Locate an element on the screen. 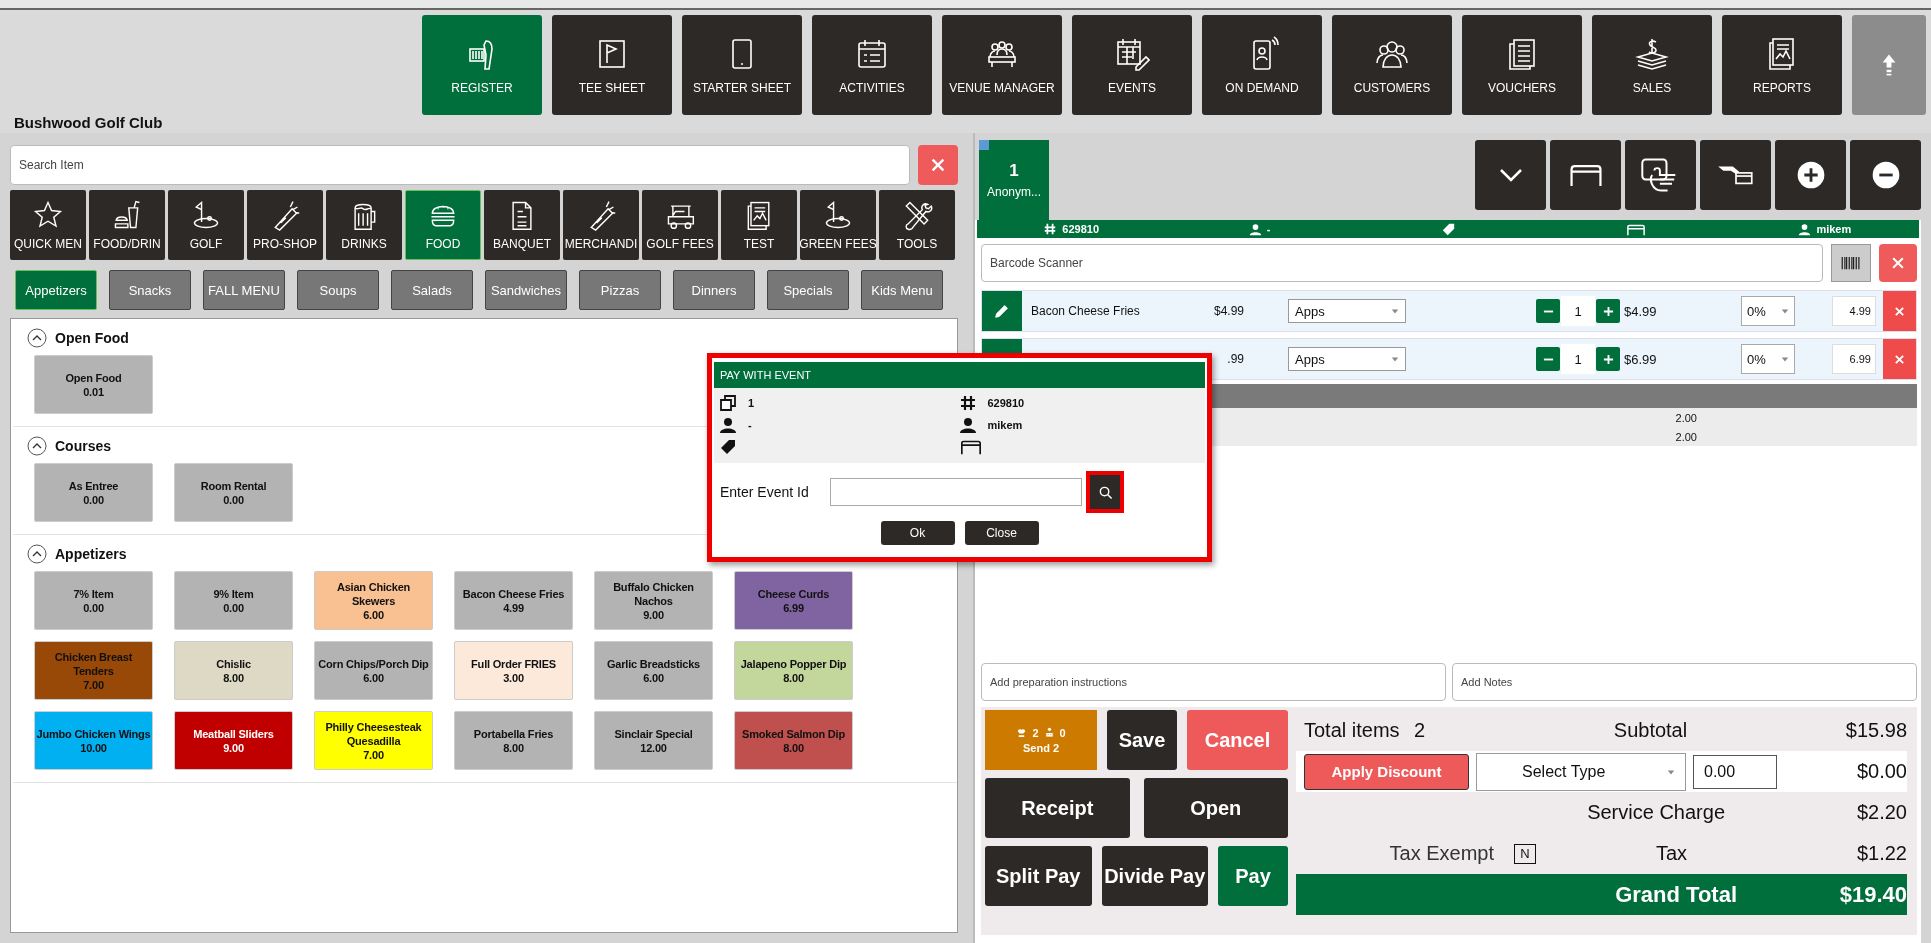  subcategory-button: Soups is located at coordinates (338, 290).